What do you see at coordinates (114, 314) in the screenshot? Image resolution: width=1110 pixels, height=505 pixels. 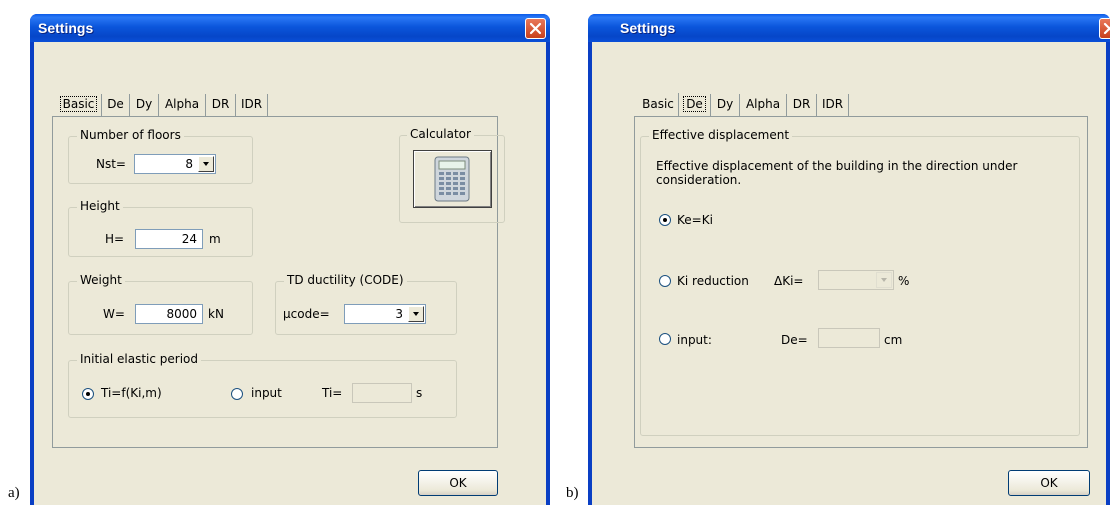 I see `w-label: W=` at bounding box center [114, 314].